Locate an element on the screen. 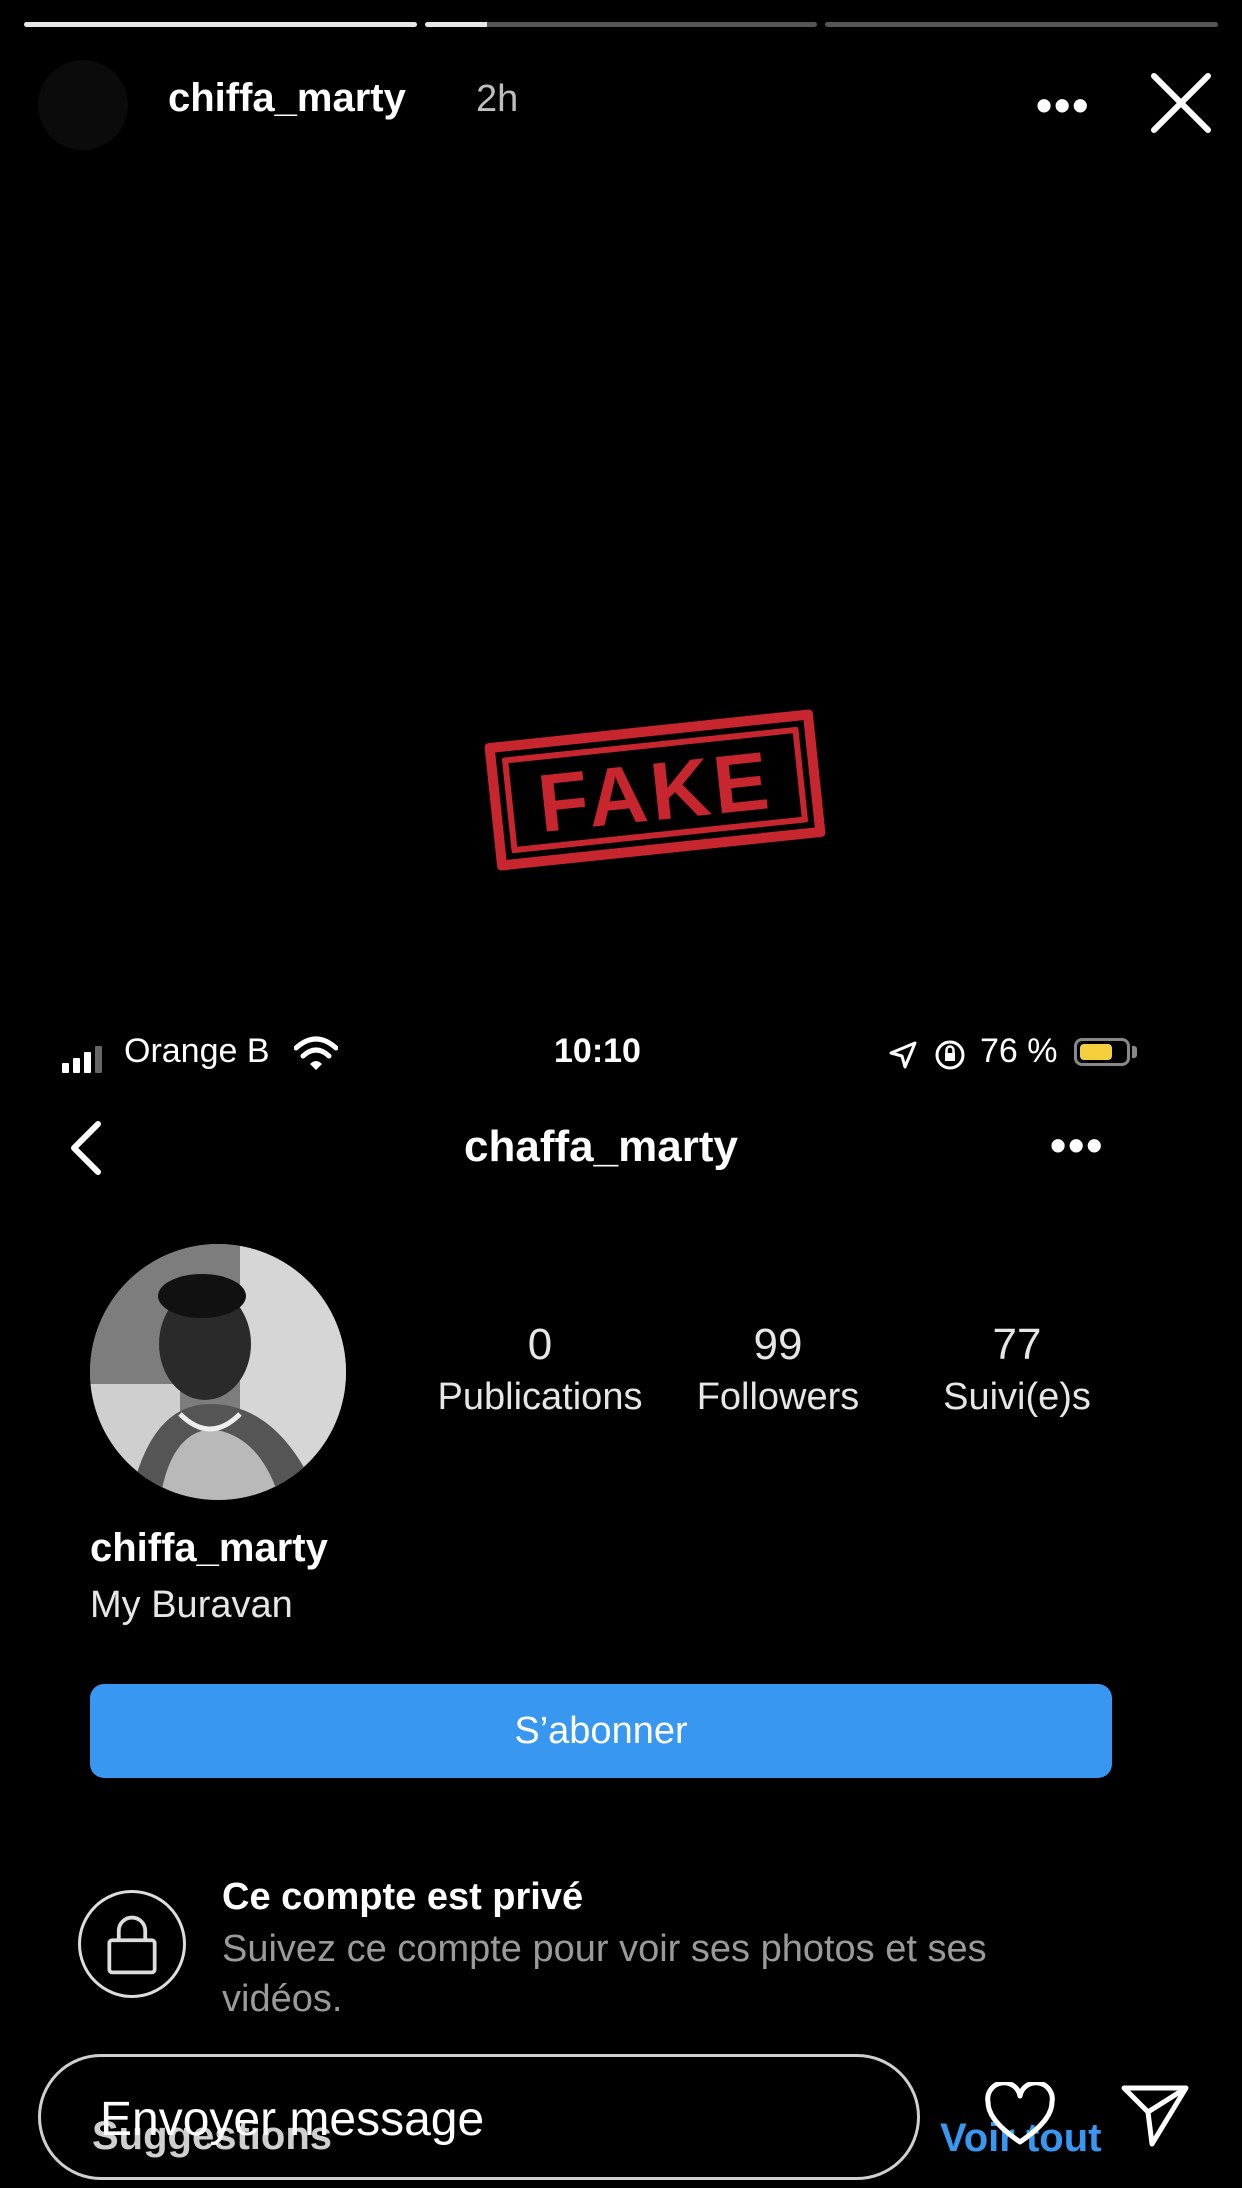 The width and height of the screenshot is (1242, 2188). lock-icon is located at coordinates (132, 1944).